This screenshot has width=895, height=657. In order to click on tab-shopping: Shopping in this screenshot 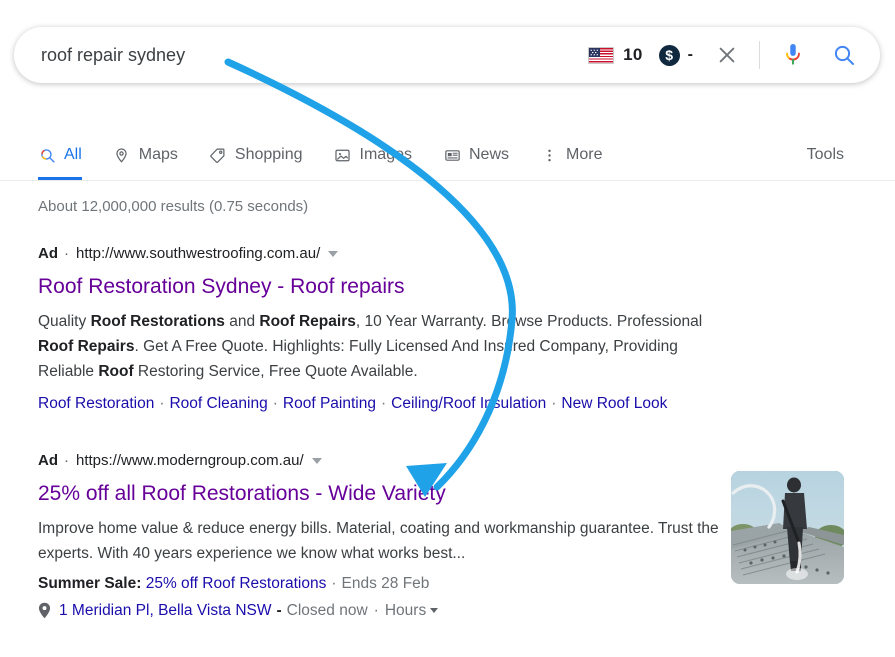, I will do `click(256, 155)`.